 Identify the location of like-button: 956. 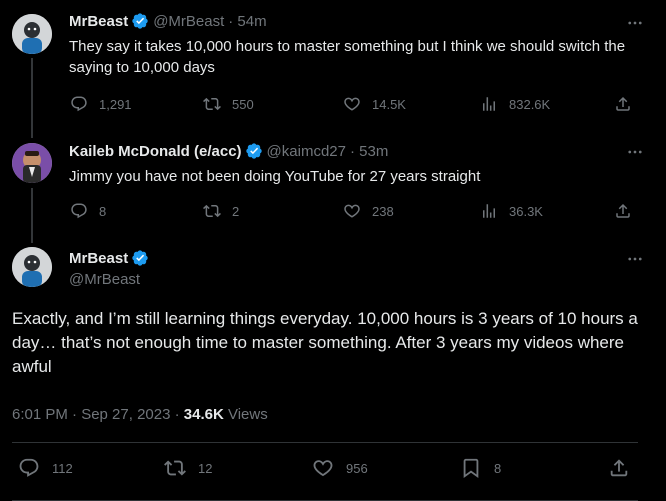
(340, 468).